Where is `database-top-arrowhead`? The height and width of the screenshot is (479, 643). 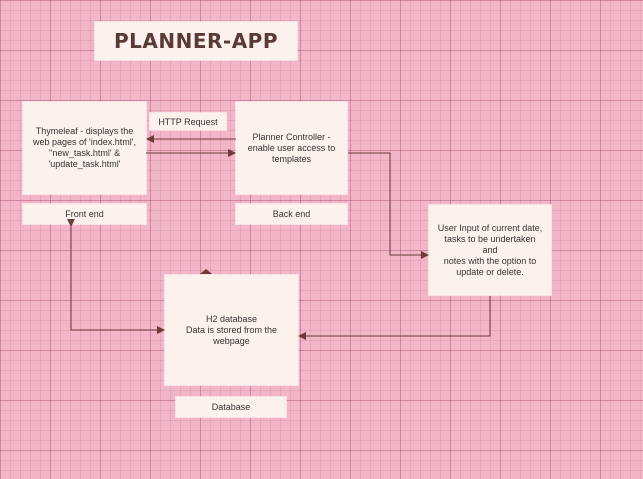
database-top-arrowhead is located at coordinates (206, 271).